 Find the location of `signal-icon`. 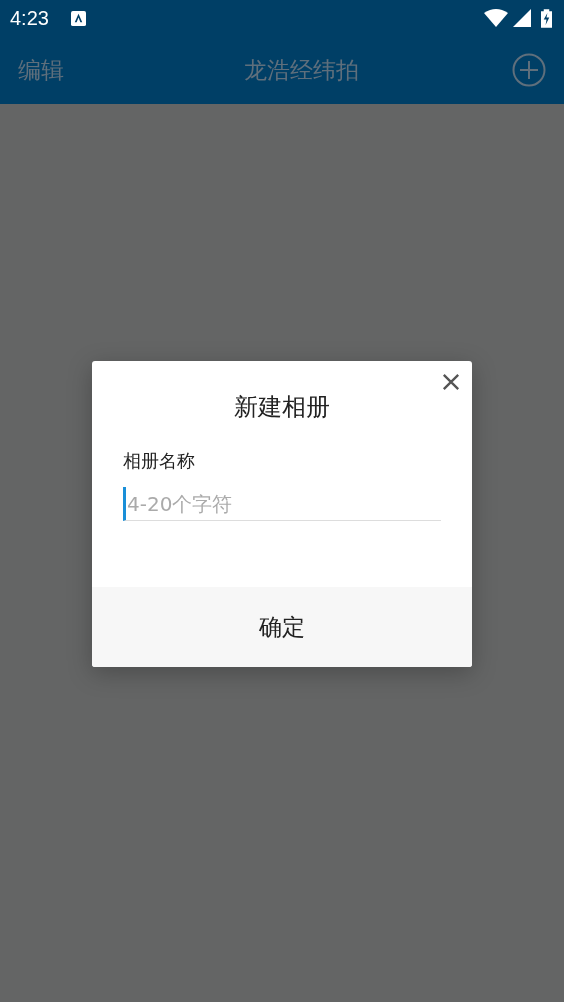

signal-icon is located at coordinates (522, 18).